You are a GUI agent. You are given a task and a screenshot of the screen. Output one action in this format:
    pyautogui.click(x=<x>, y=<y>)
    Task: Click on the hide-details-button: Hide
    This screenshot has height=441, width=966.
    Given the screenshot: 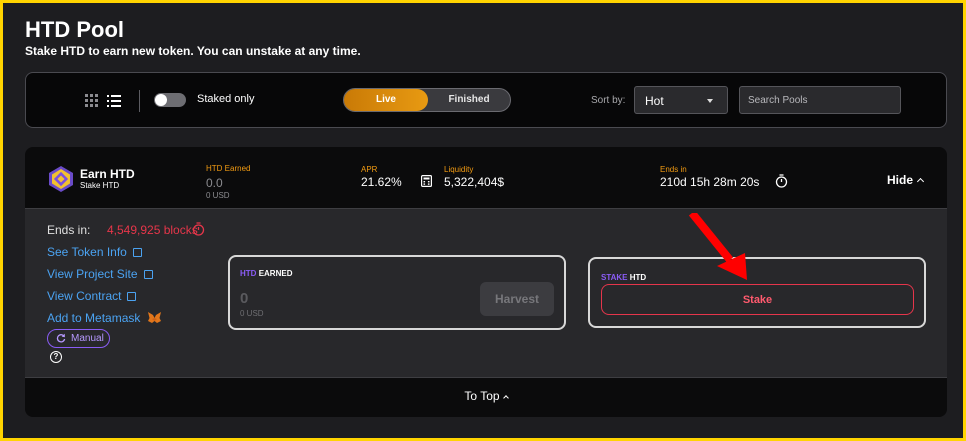 What is the action you would take?
    pyautogui.click(x=906, y=180)
    